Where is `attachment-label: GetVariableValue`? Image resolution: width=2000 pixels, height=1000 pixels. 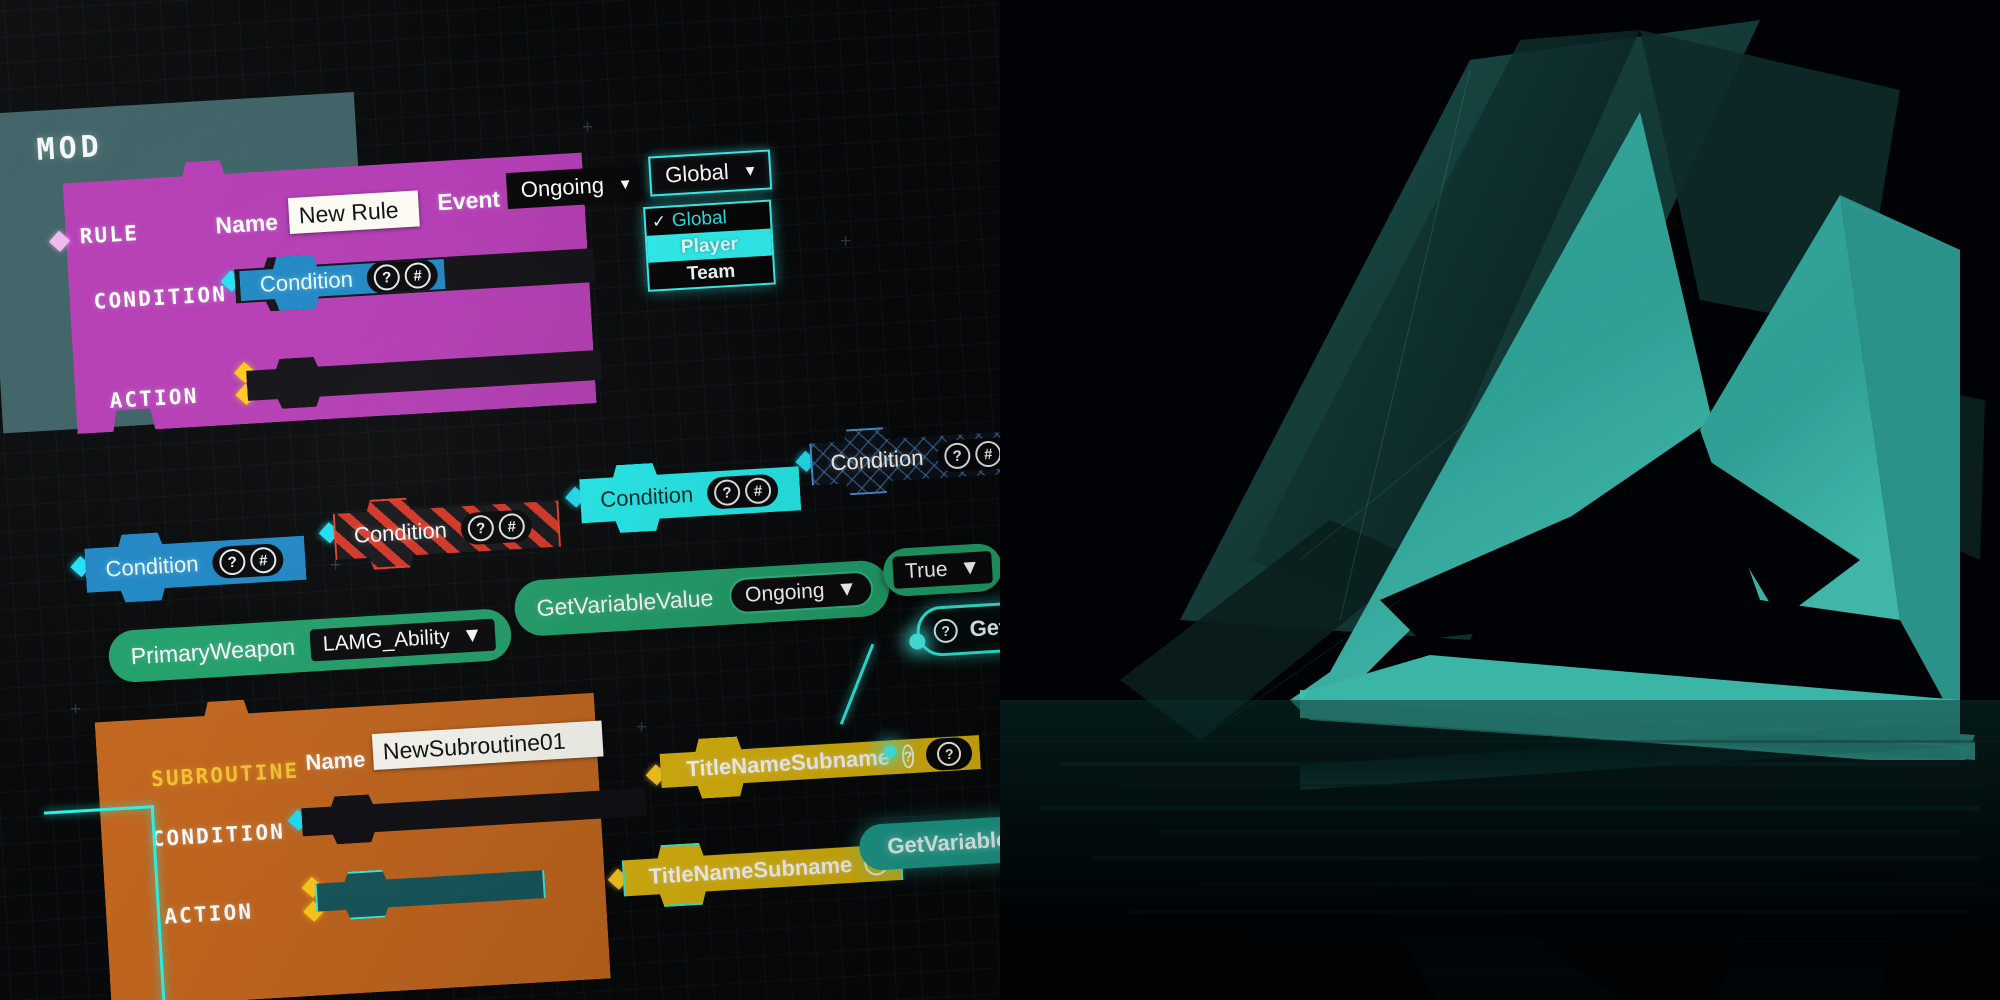 attachment-label: GetVariableValue is located at coordinates (943, 841).